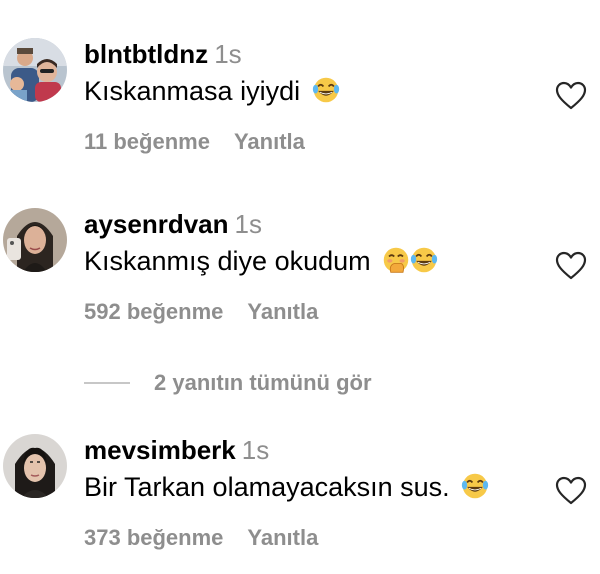 Image resolution: width=600 pixels, height=574 pixels. I want to click on comment-actions: 11 beğenme Yanıtla, so click(194, 142).